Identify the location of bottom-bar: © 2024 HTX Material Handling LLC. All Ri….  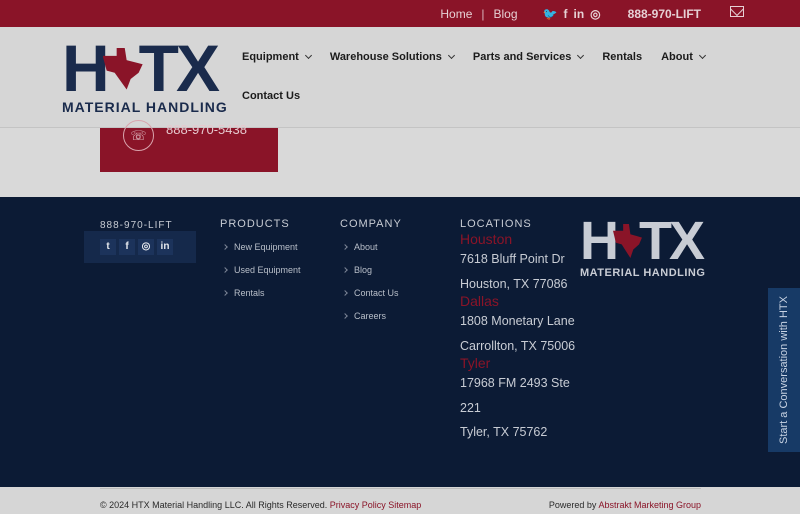
(400, 500).